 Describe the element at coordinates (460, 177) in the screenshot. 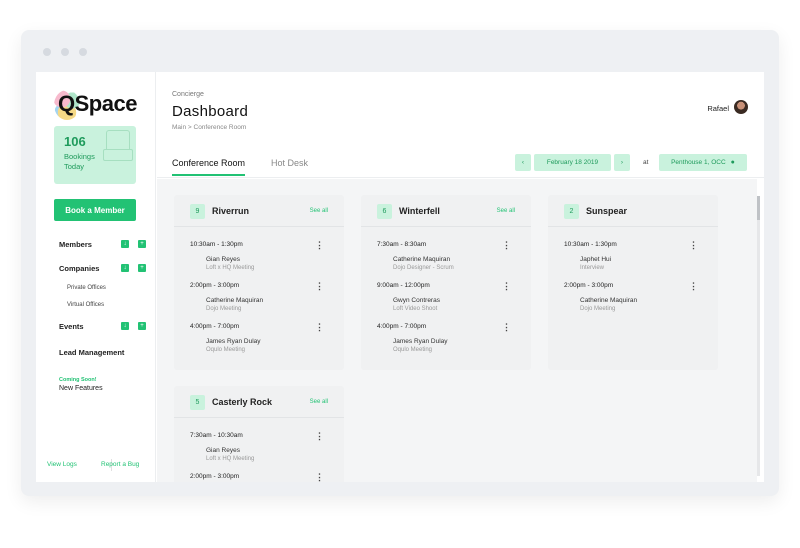

I see `divider` at that location.